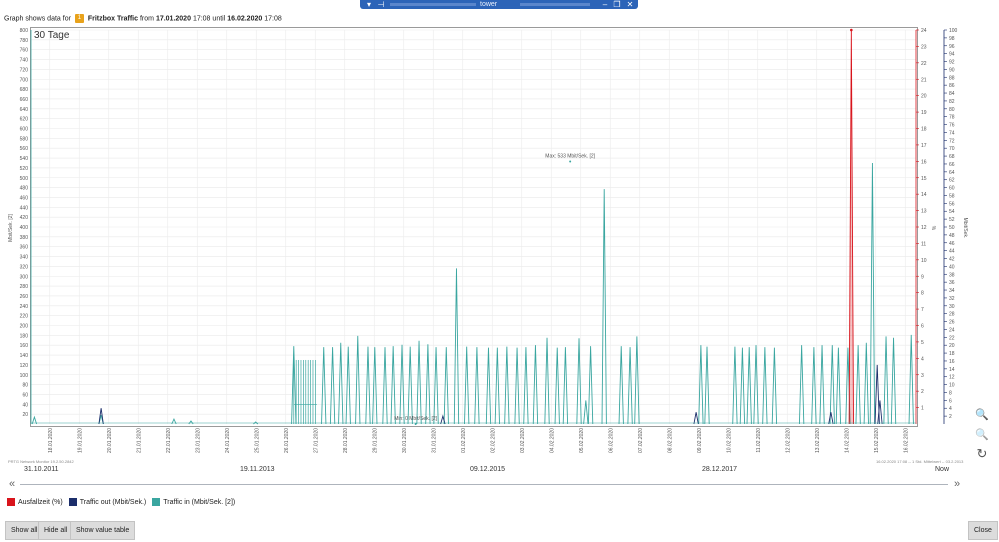 This screenshot has width=999, height=542. What do you see at coordinates (24, 366) in the screenshot?
I see `y-tick-label: 120` at bounding box center [24, 366].